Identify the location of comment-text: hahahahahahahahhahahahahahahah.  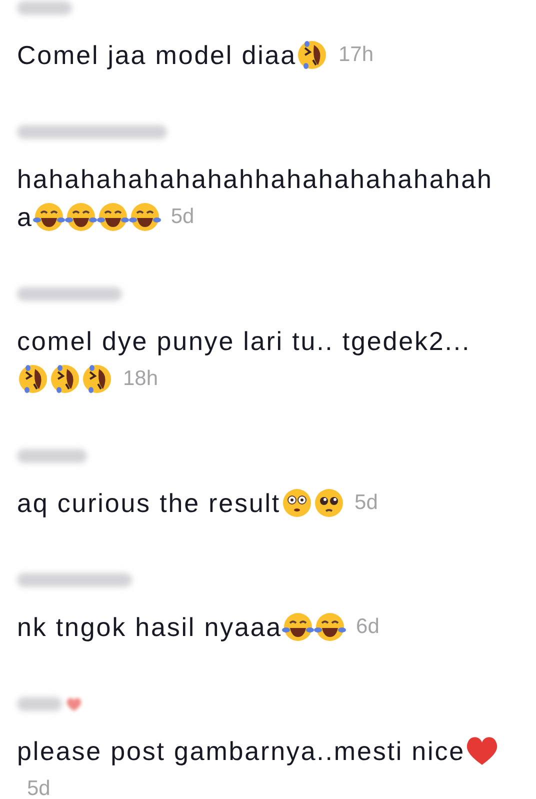
(255, 179).